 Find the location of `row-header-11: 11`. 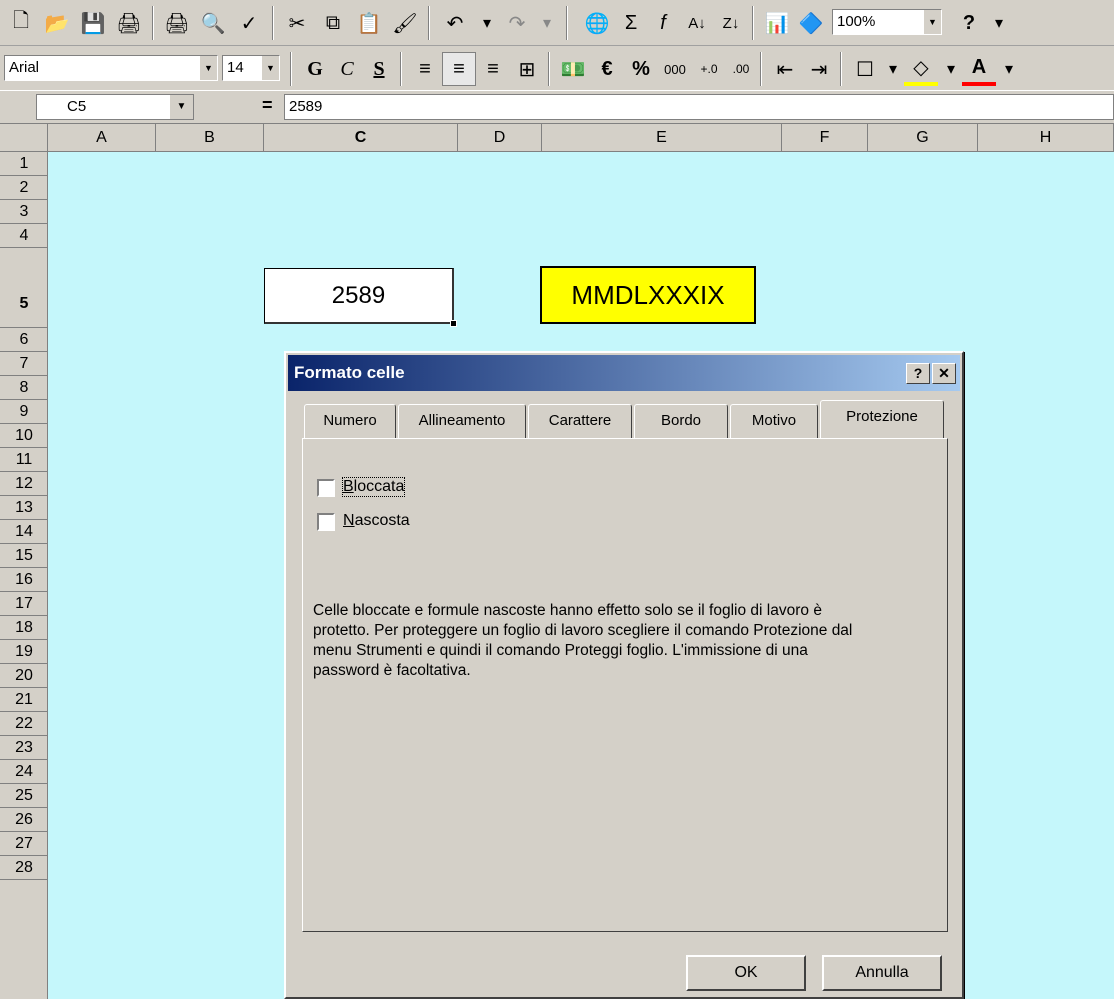

row-header-11: 11 is located at coordinates (24, 460).